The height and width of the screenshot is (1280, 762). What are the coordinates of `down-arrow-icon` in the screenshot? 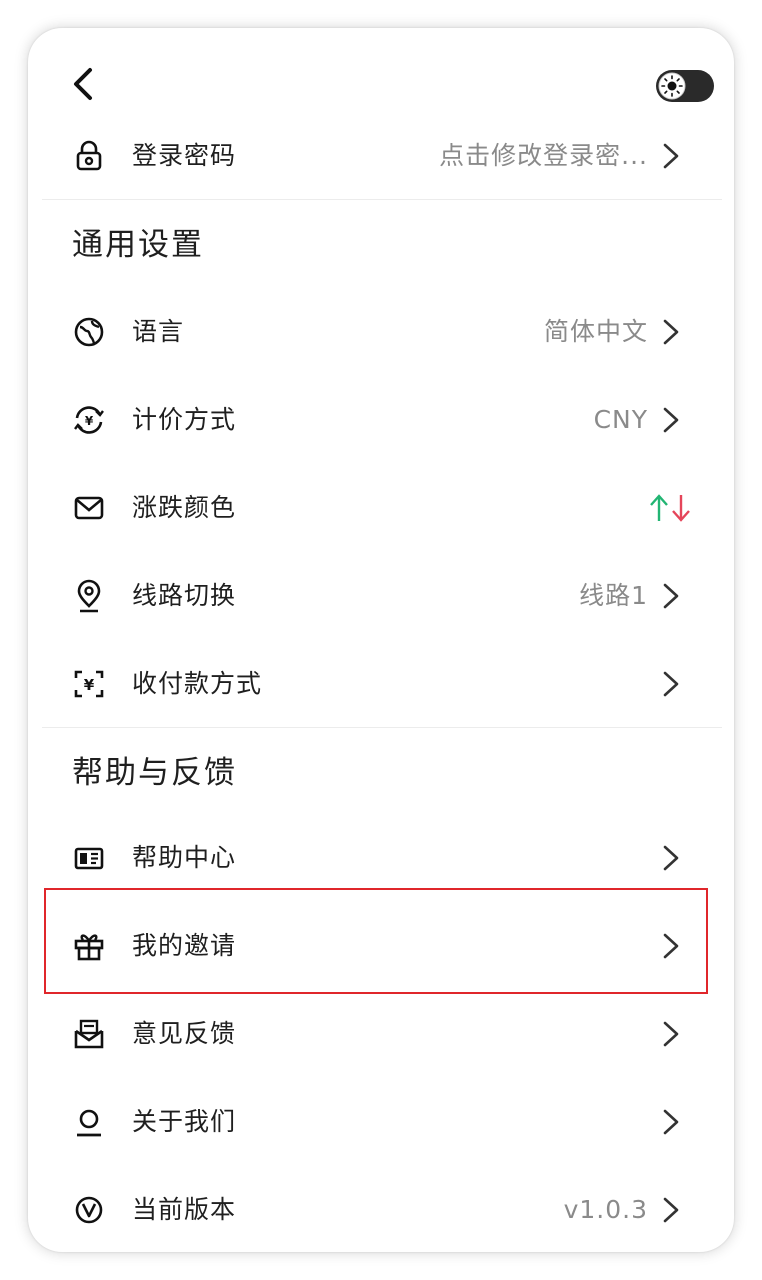 It's located at (681, 508).